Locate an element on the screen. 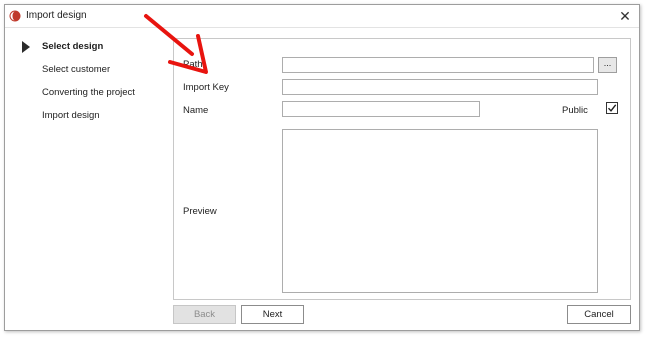 This screenshot has width=647, height=340. current-step-arrow-icon is located at coordinates (26, 47).